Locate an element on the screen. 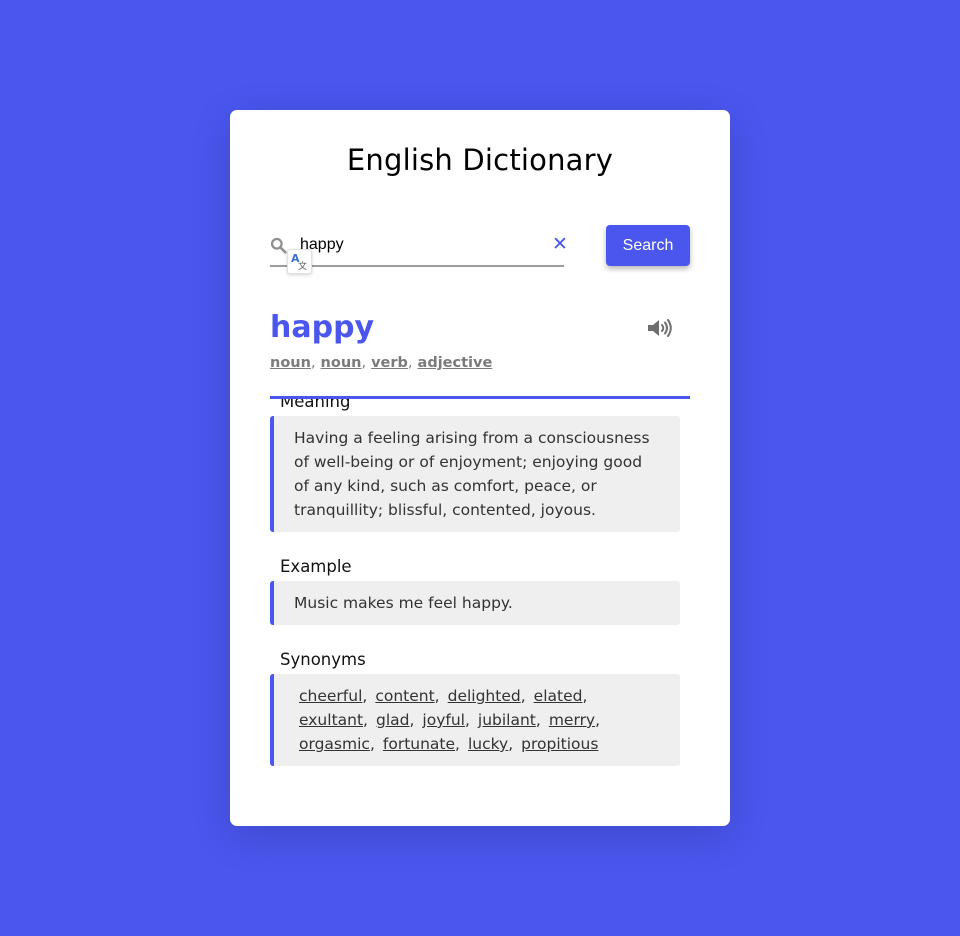 This screenshot has height=936, width=960. synonym-link: glad is located at coordinates (392, 720).